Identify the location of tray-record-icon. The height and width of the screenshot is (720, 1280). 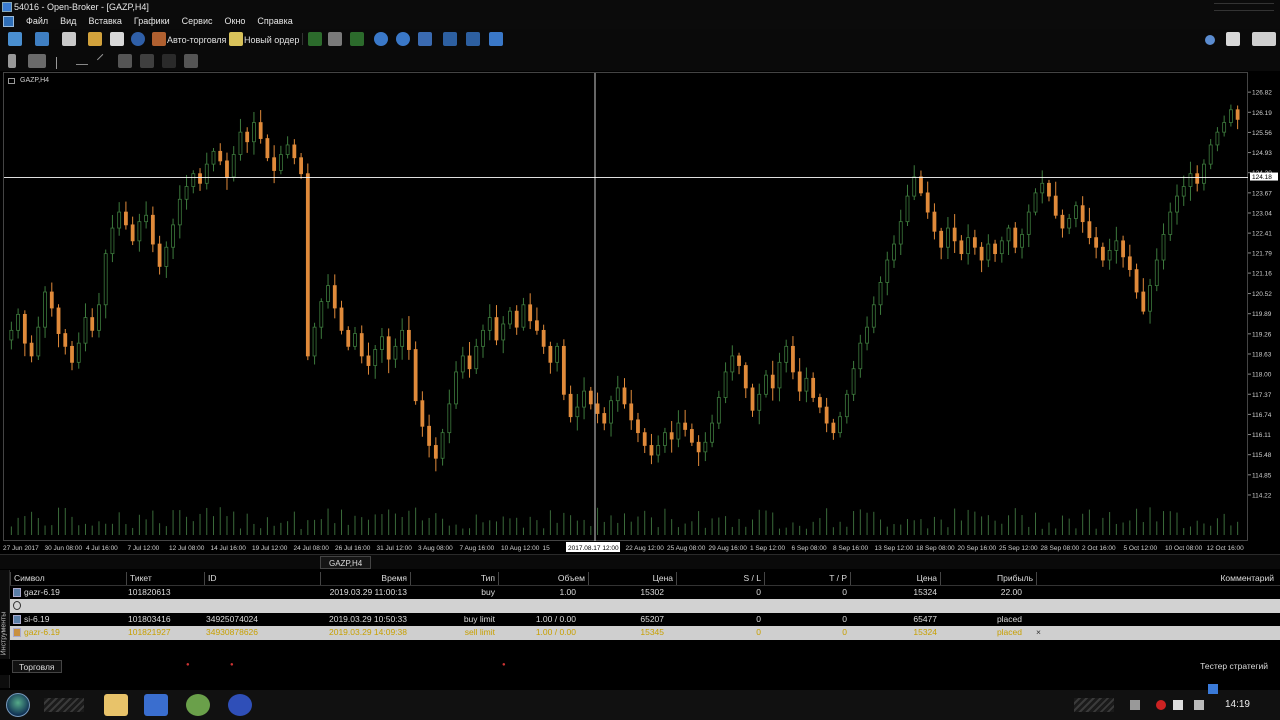
(1161, 705).